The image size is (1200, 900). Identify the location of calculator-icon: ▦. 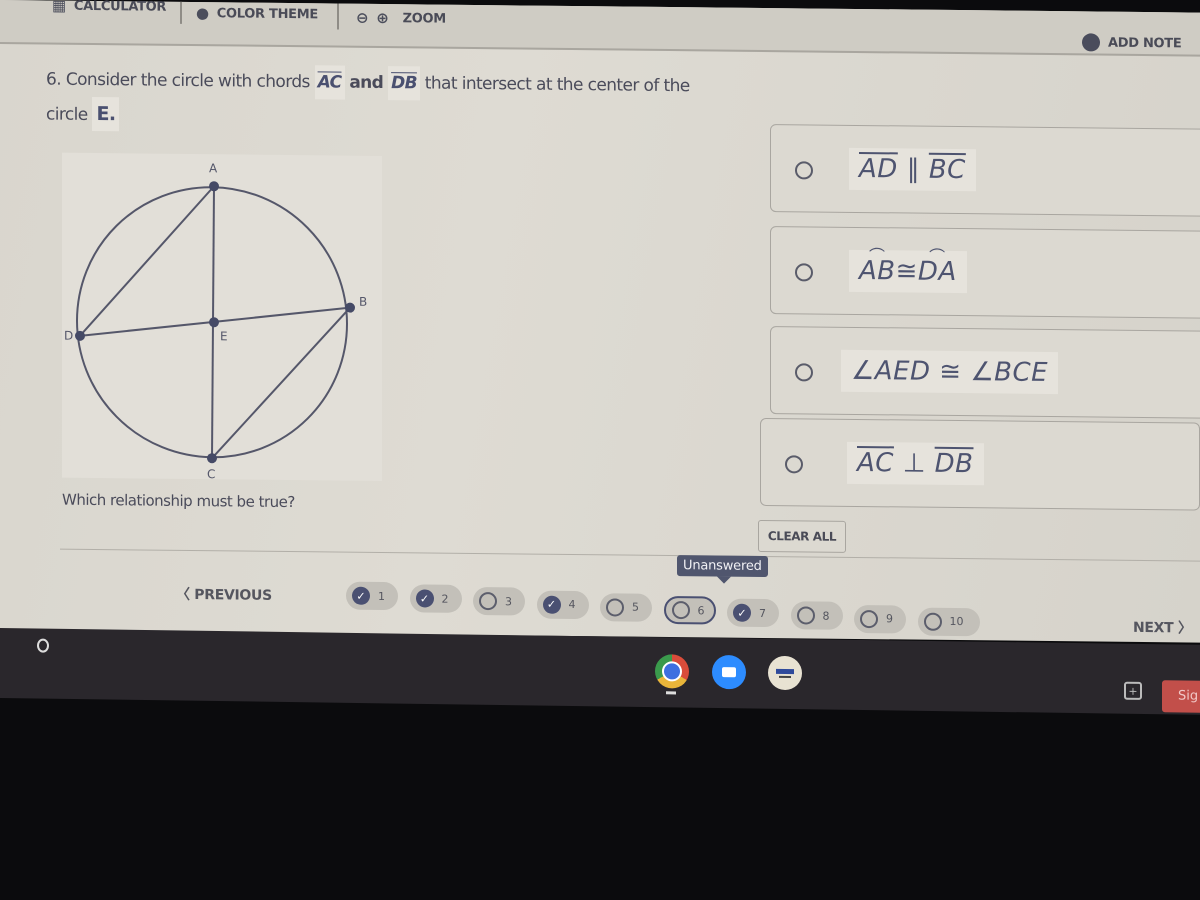
(59, 7).